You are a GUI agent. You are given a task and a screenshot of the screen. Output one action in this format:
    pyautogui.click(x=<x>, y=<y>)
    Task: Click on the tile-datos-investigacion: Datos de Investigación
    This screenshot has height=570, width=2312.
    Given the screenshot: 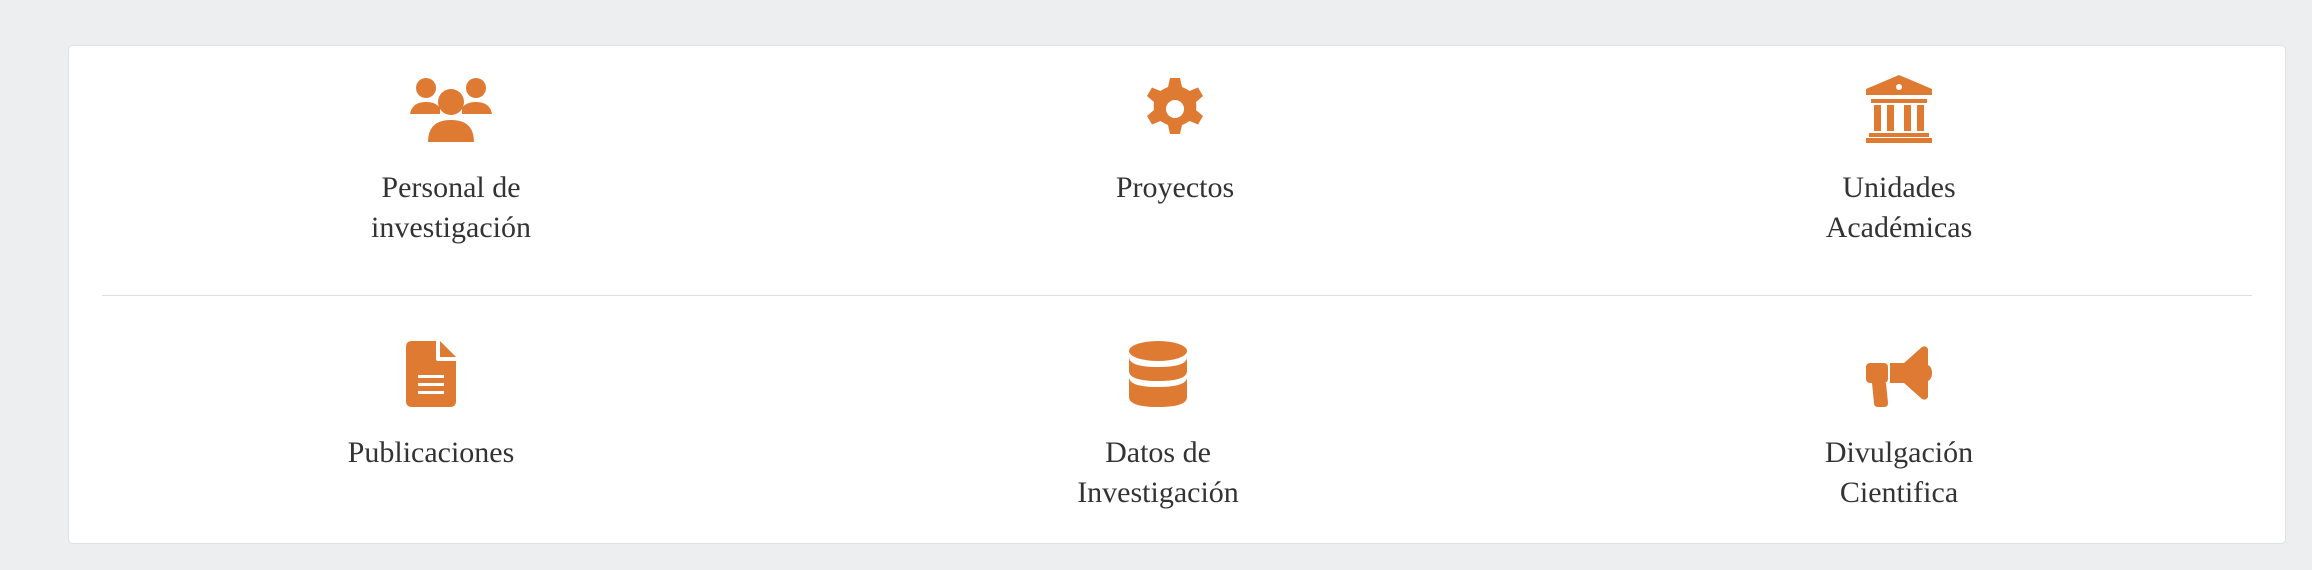 What is the action you would take?
    pyautogui.click(x=1158, y=426)
    